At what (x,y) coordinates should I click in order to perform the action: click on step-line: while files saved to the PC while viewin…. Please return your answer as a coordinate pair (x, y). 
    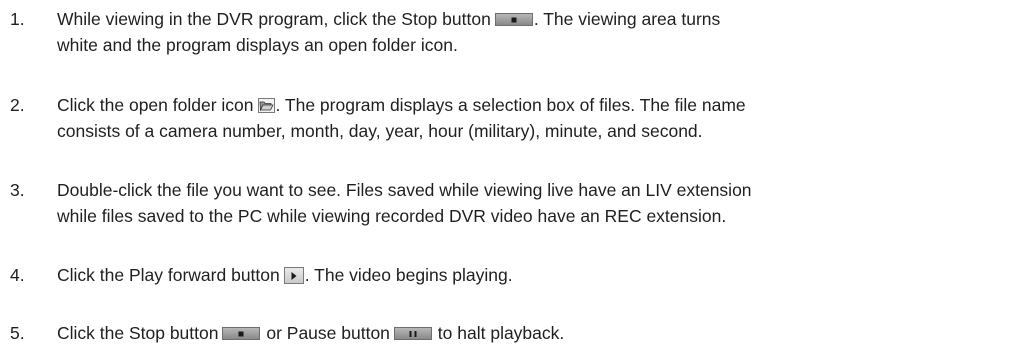
    Looking at the image, I should click on (392, 216).